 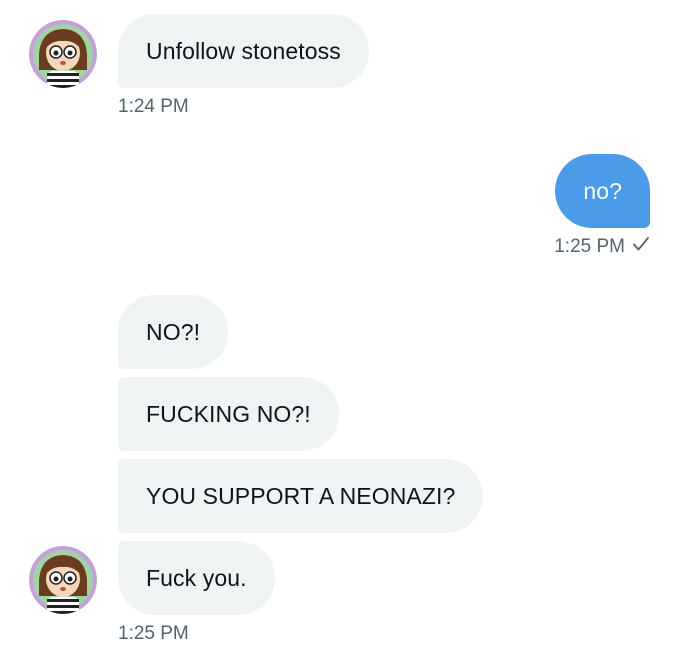 I want to click on message-text: NO?!, so click(x=173, y=331).